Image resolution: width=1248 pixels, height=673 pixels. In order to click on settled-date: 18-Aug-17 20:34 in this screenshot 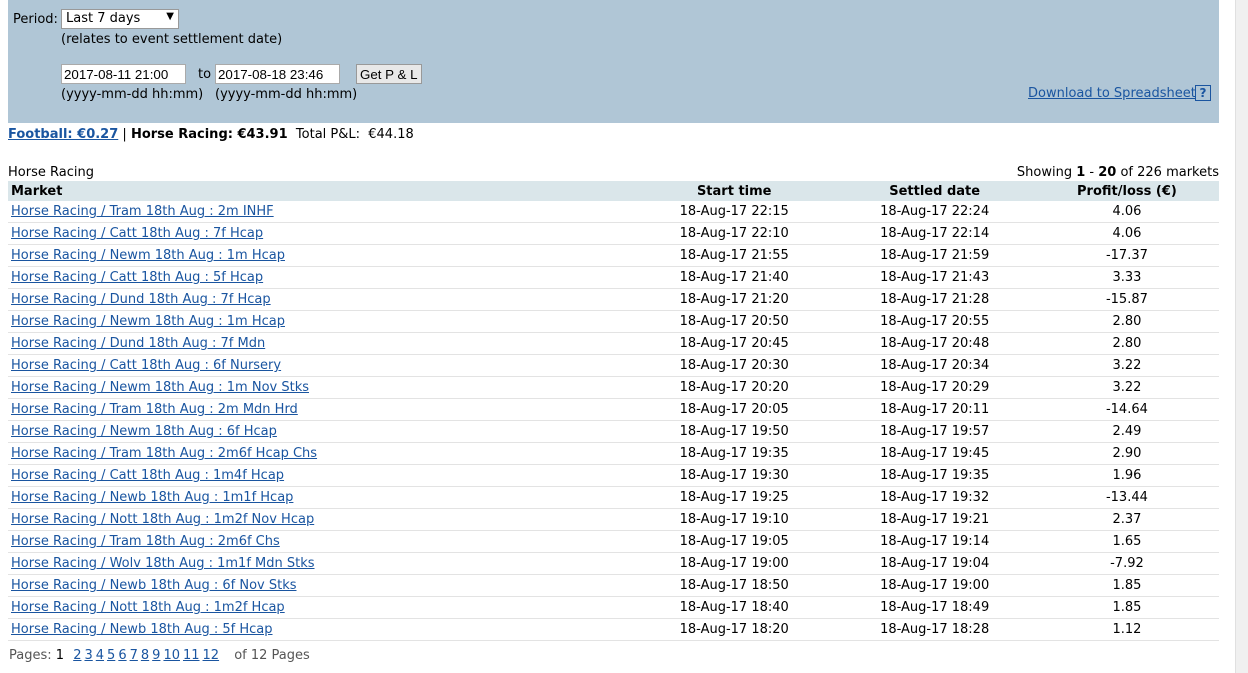, I will do `click(935, 365)`.